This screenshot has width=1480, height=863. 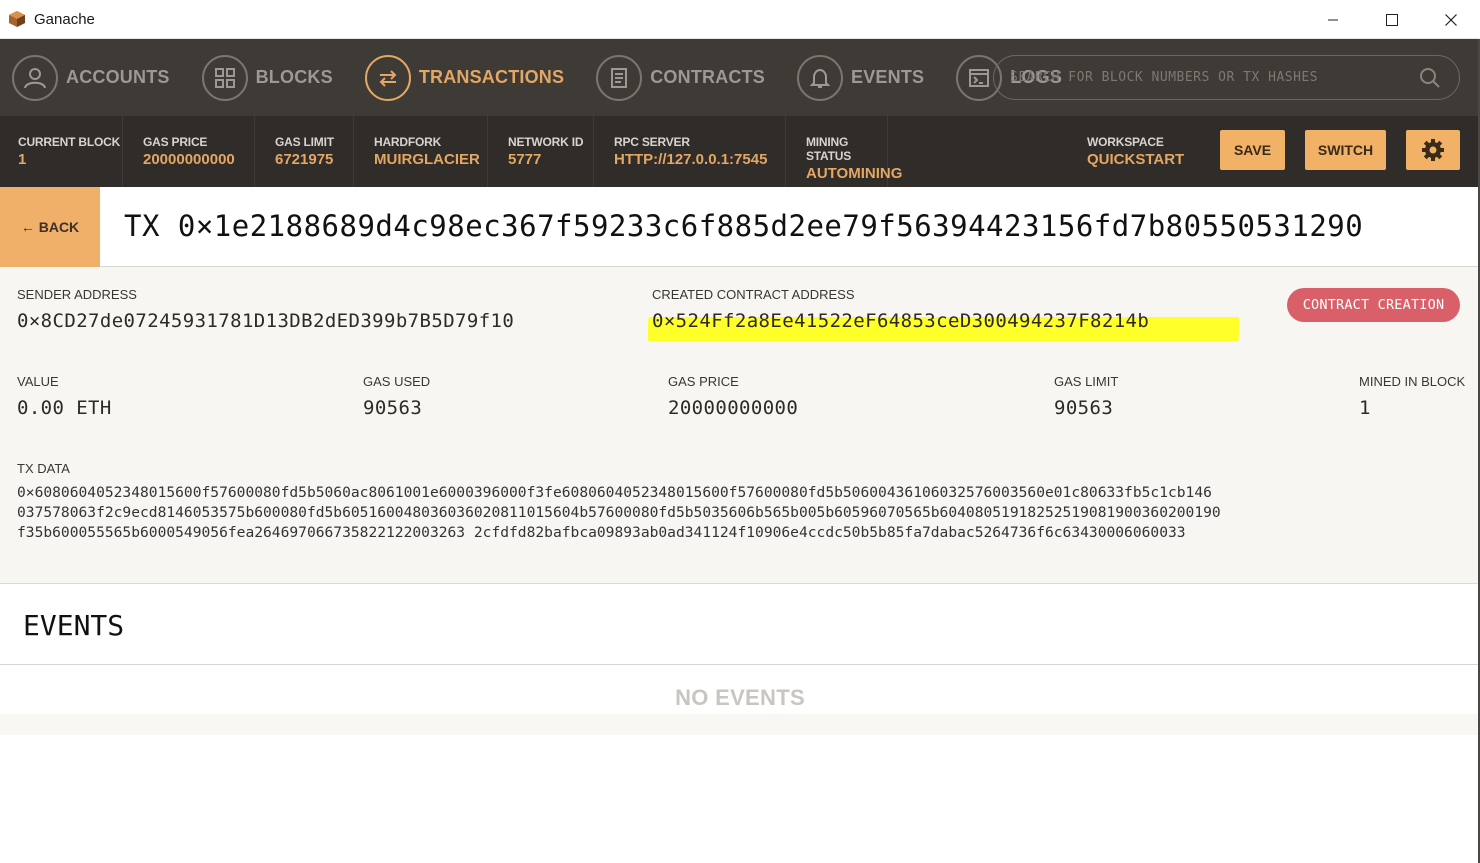 I want to click on close-icon, so click(x=1450, y=19).